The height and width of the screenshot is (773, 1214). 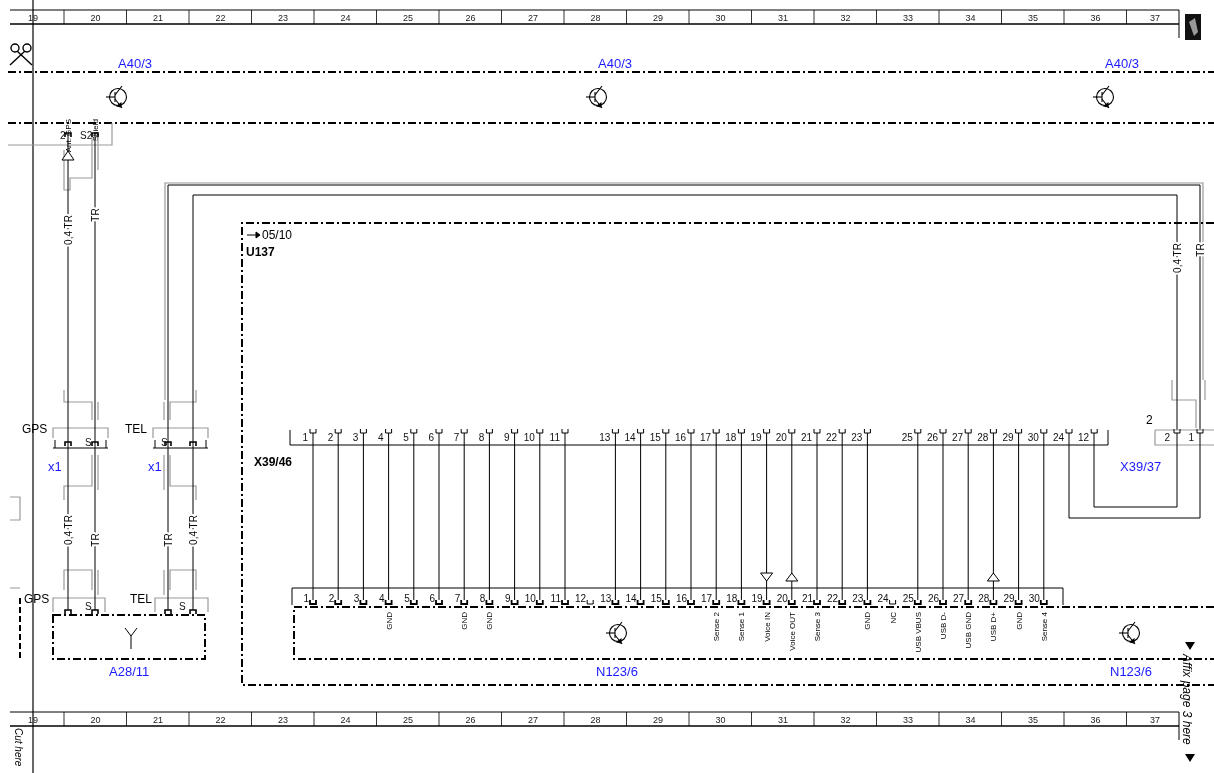 I want to click on column-number: 34, so click(x=970, y=18).